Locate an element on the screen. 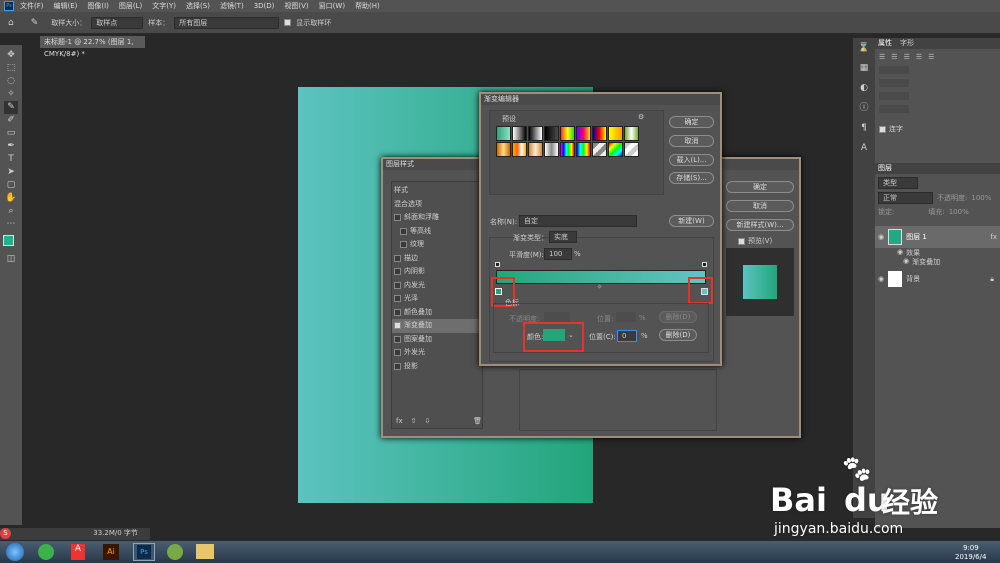 This screenshot has height=563, width=1000. opacity-stop-left is located at coordinates (497, 264).